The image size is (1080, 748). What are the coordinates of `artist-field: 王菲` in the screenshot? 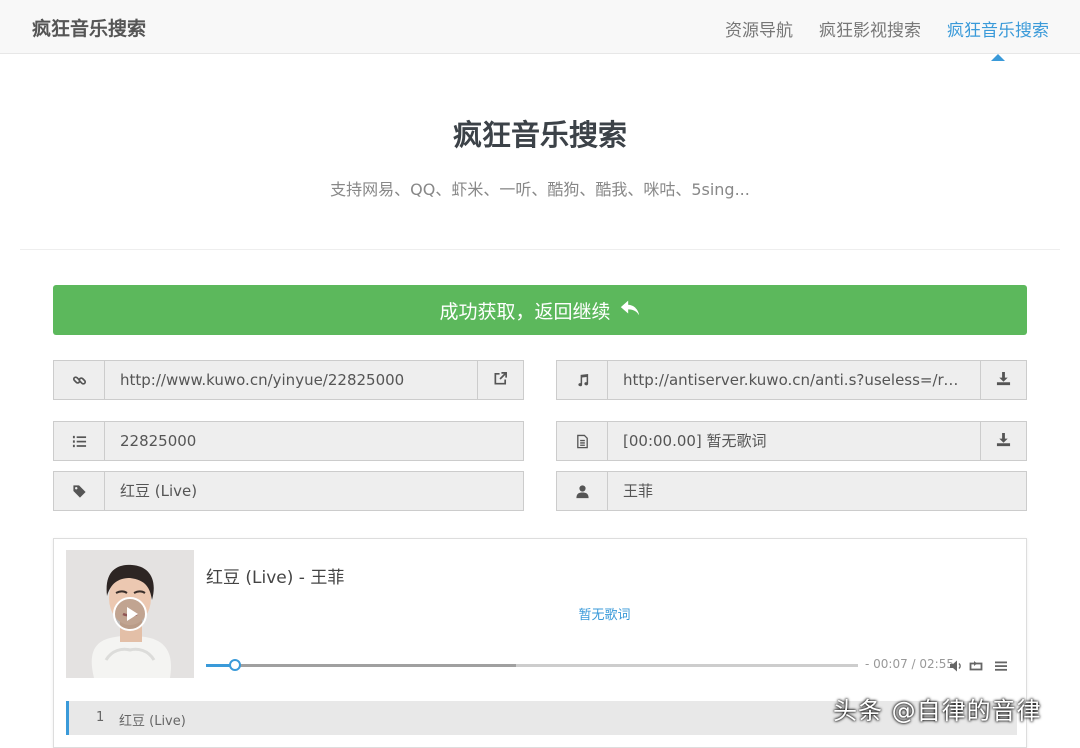 It's located at (817, 491).